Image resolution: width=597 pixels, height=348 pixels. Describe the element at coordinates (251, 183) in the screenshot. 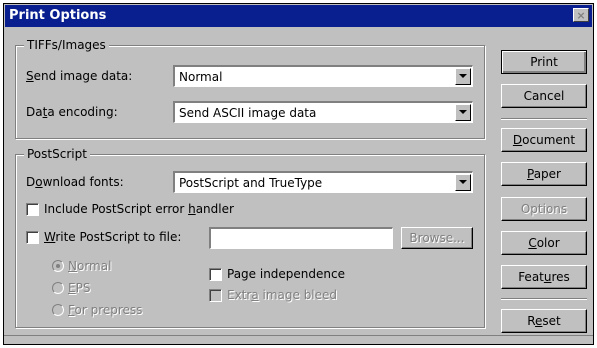

I see `download-fonts-value: PostScript and TrueType` at that location.